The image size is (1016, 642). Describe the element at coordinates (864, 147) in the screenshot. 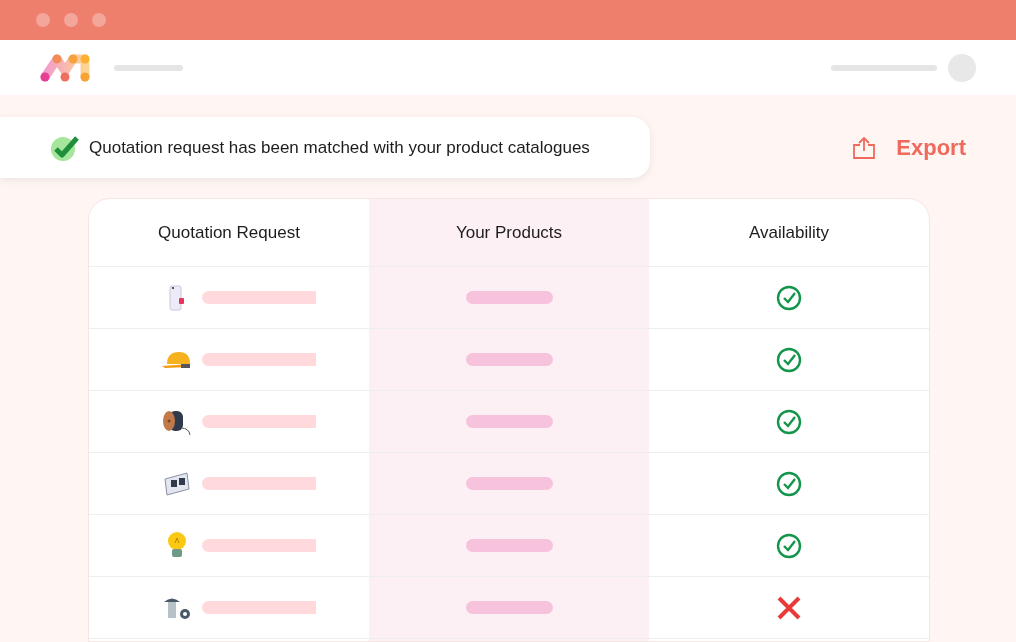

I see `upload-icon` at that location.